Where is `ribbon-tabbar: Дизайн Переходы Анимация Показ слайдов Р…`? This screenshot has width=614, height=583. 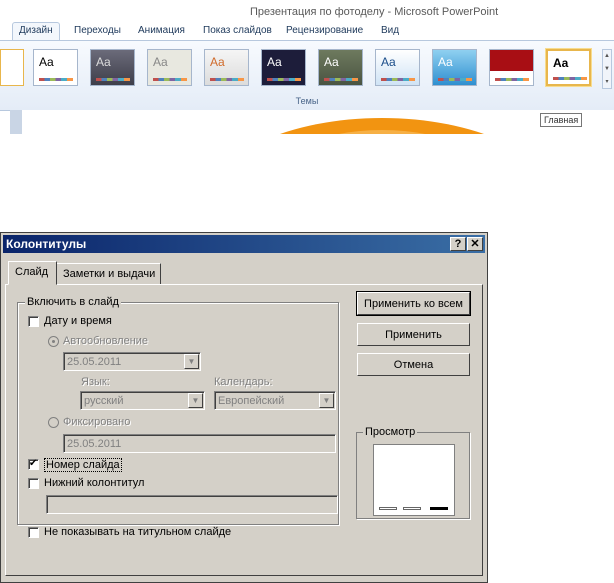
ribbon-tabbar: Дизайн Переходы Анимация Показ слайдов Р… is located at coordinates (307, 31).